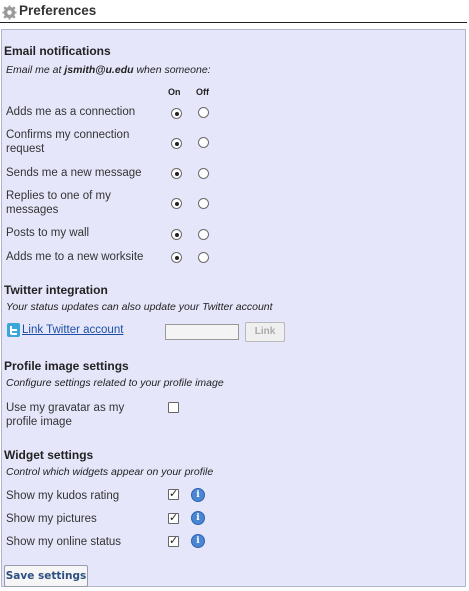  What do you see at coordinates (99, 70) in the screenshot?
I see `email-address: jsmith@u.edu` at bounding box center [99, 70].